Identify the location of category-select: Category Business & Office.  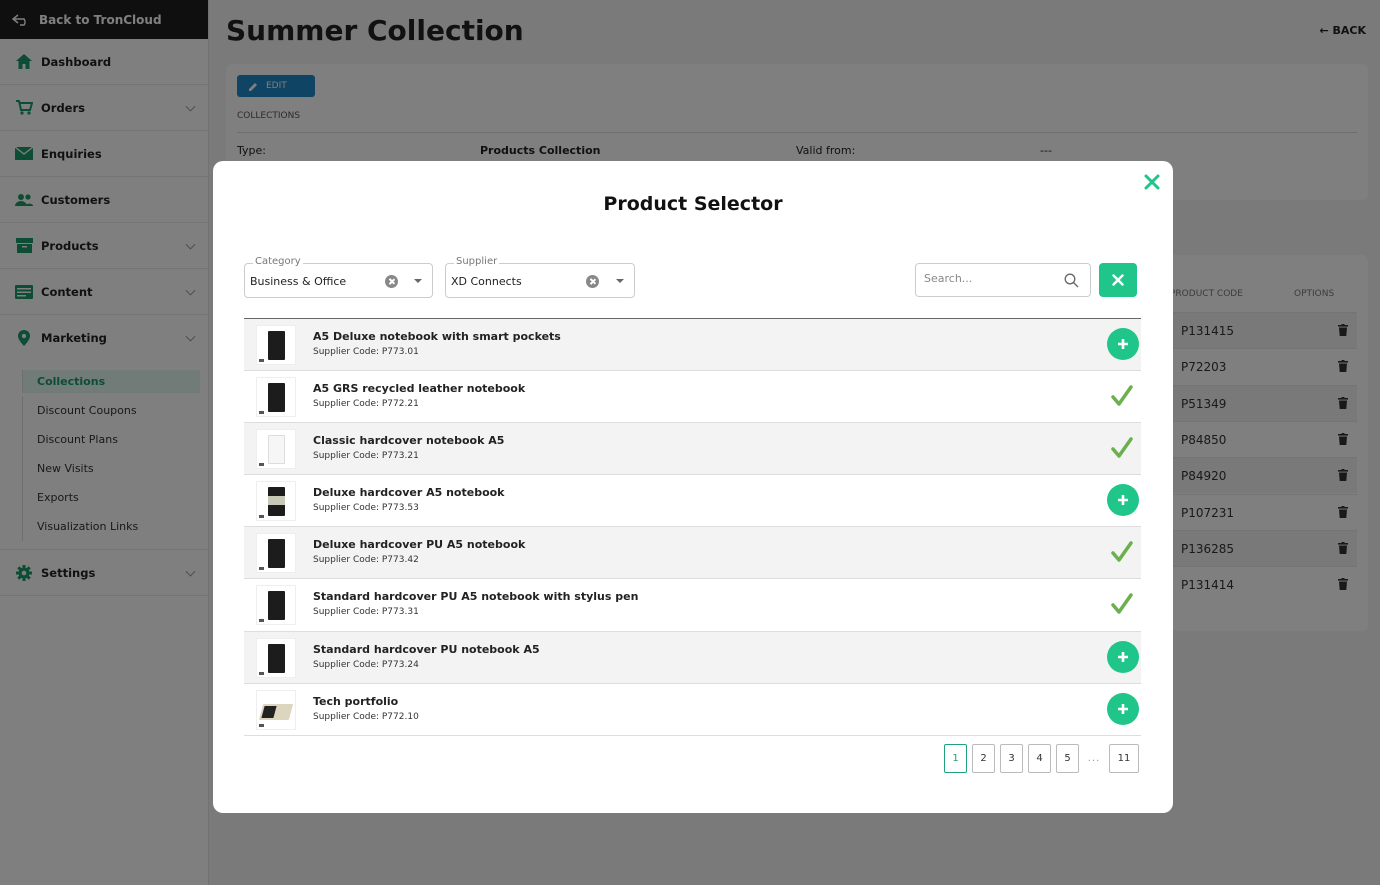
(338, 277).